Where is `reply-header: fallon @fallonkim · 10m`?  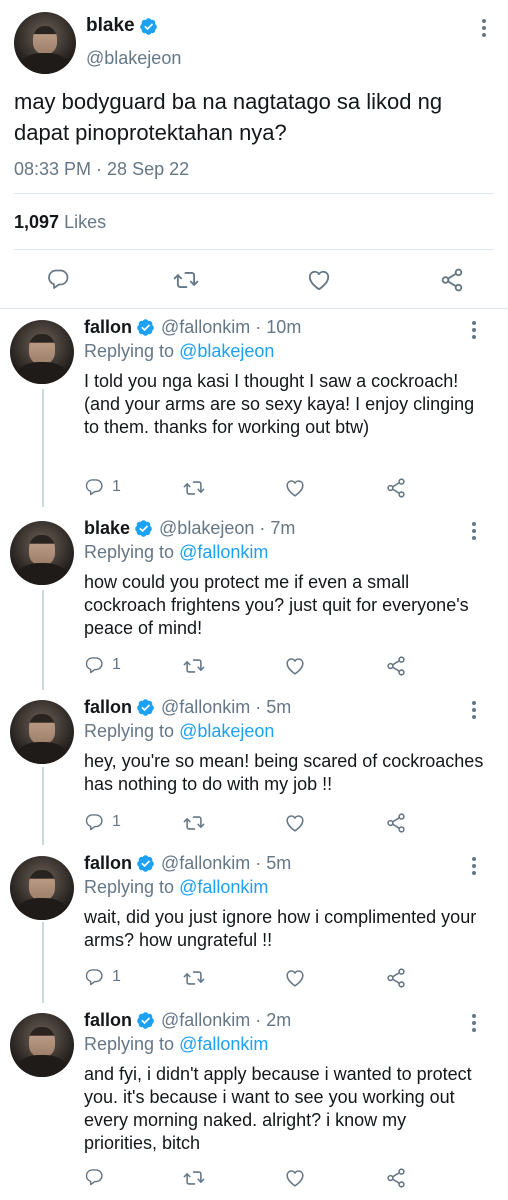 reply-header: fallon @fallonkim · 10m is located at coordinates (192, 327).